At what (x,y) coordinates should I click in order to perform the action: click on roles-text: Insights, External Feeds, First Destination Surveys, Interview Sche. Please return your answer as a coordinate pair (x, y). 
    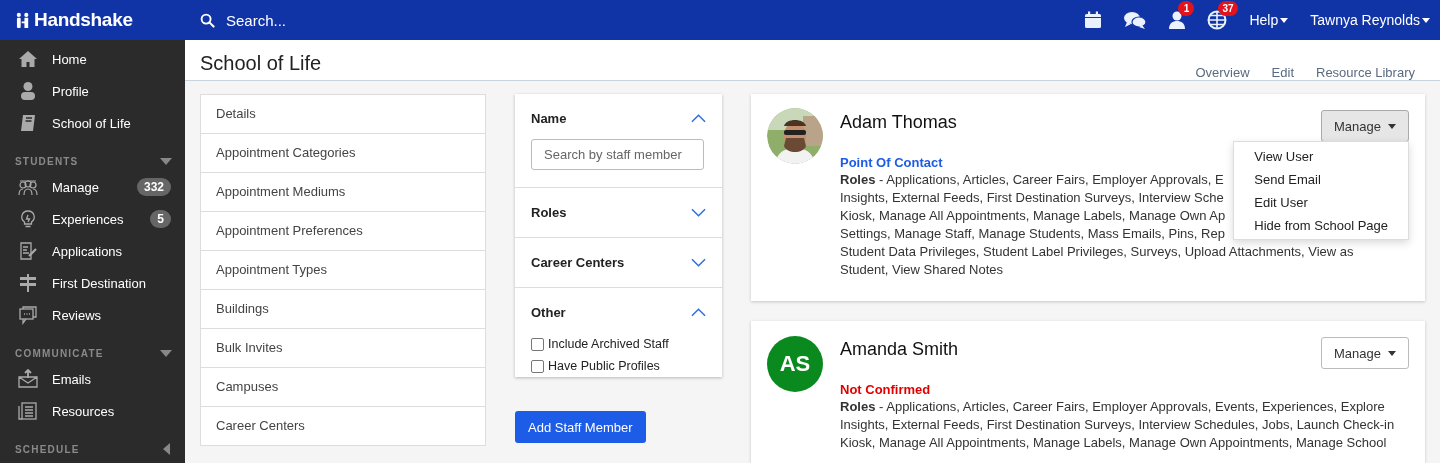
    Looking at the image, I should click on (1032, 198).